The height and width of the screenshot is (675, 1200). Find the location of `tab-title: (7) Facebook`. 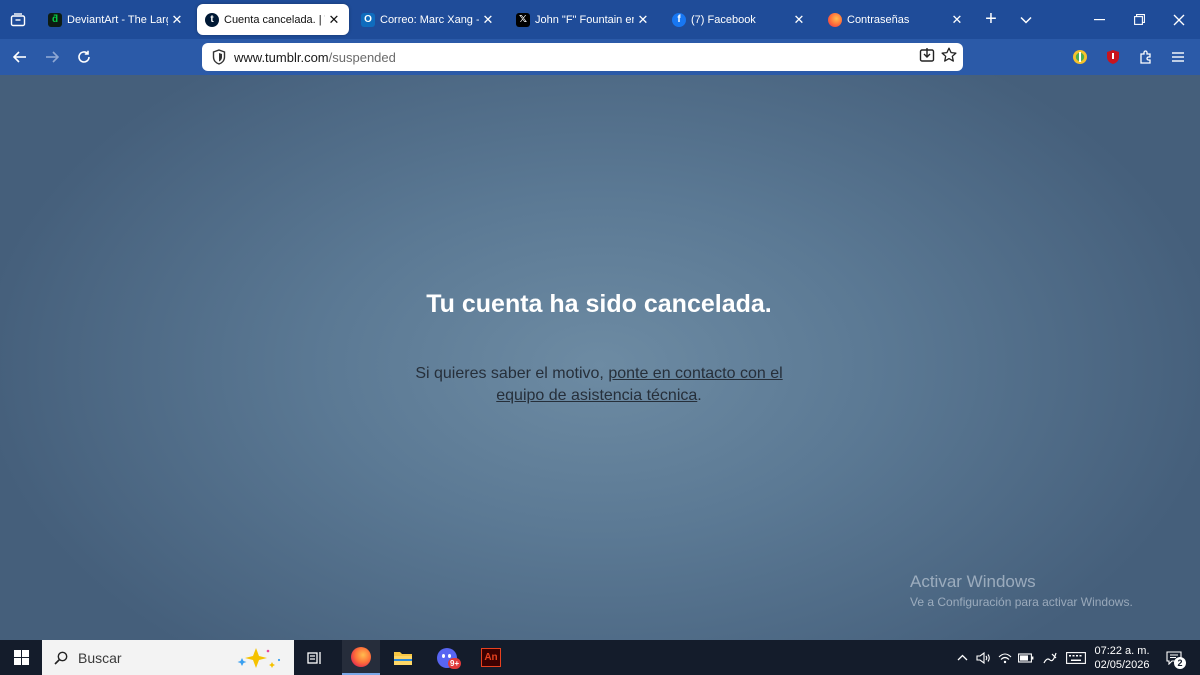

tab-title: (7) Facebook is located at coordinates (723, 19).